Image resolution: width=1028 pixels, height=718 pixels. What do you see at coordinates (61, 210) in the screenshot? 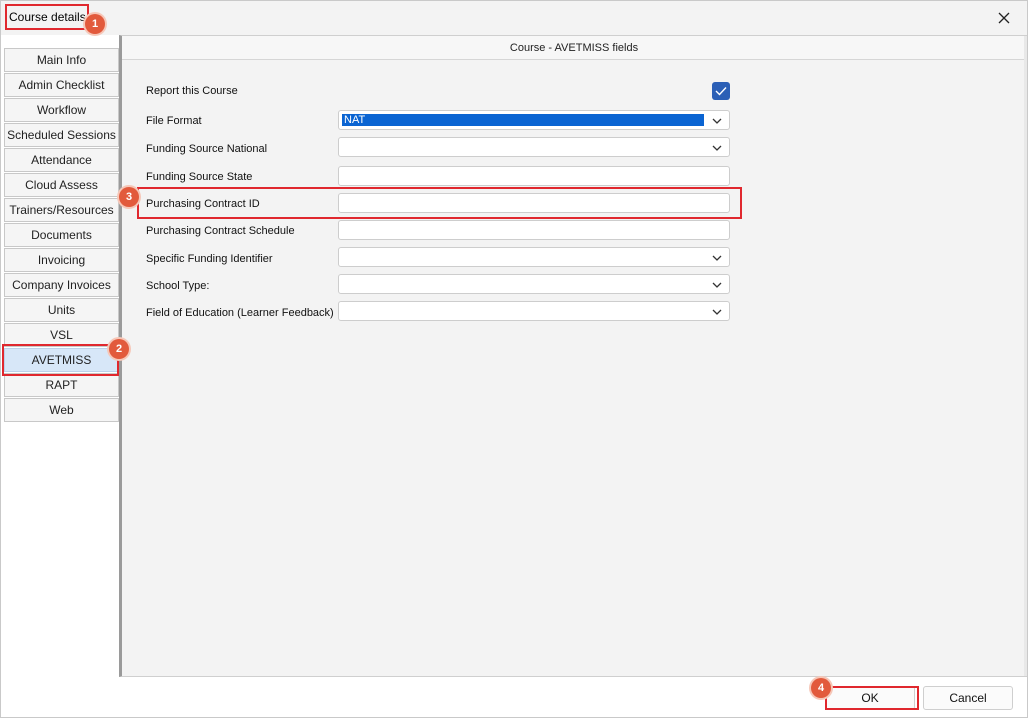
I see `tab-trainers-resources: Trainers/Resources` at bounding box center [61, 210].